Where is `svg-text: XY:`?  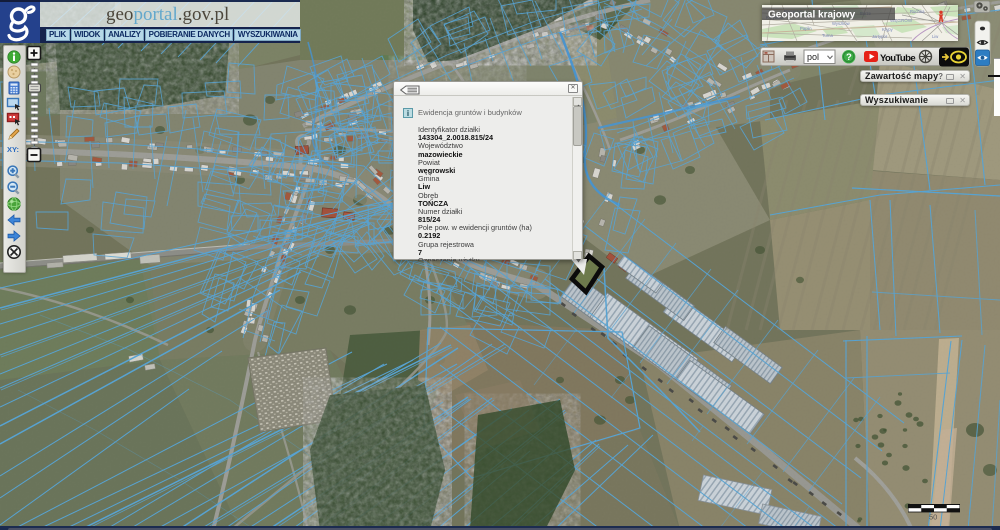
svg-text: XY: is located at coordinates (13, 149).